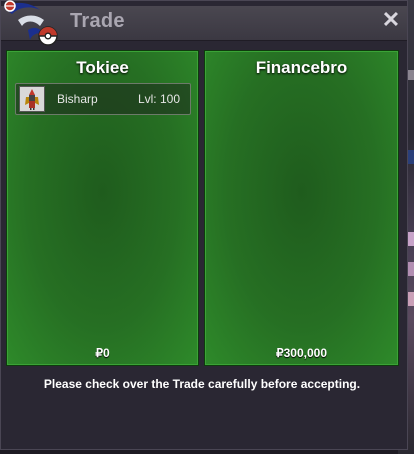 The height and width of the screenshot is (454, 414). I want to click on close-icon: ✕, so click(391, 20).